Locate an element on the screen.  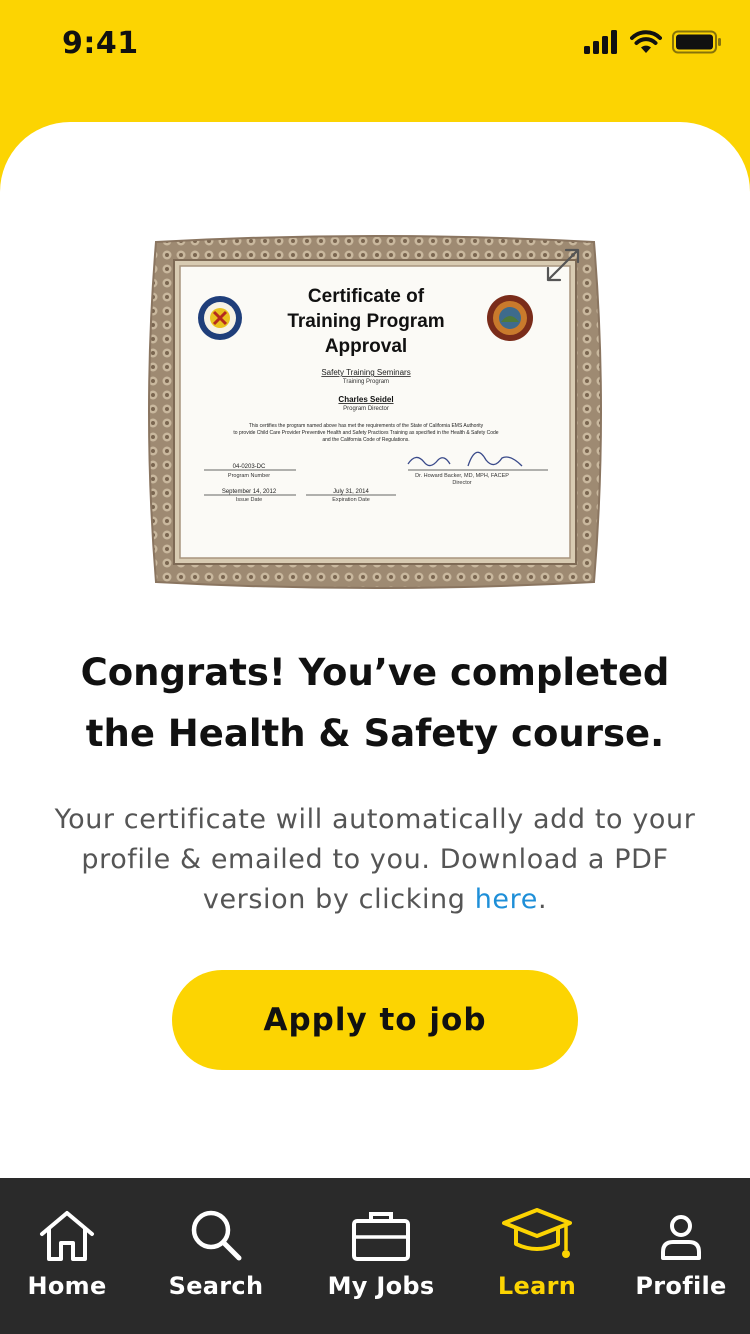
person-icon is located at coordinates (681, 1237).